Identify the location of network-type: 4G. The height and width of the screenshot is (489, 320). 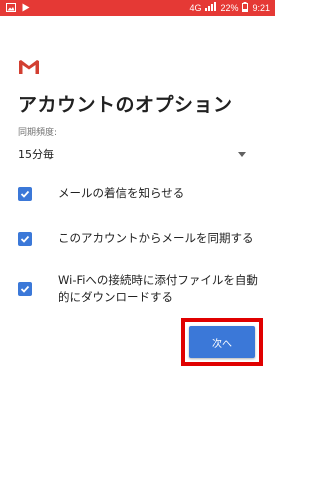
(195, 8).